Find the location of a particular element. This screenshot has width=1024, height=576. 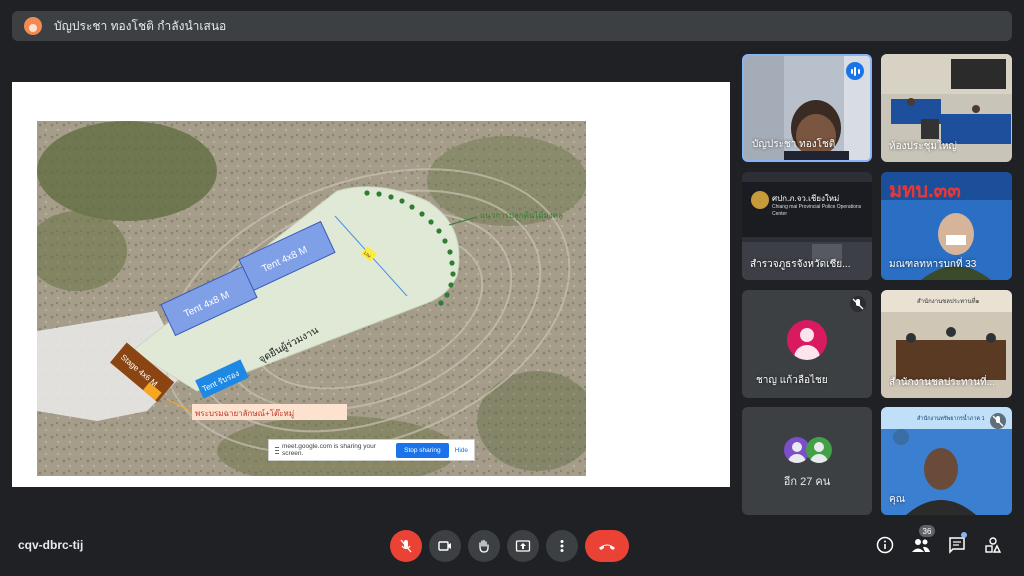

participant-tile-others: อีก 27 คน is located at coordinates (807, 461).